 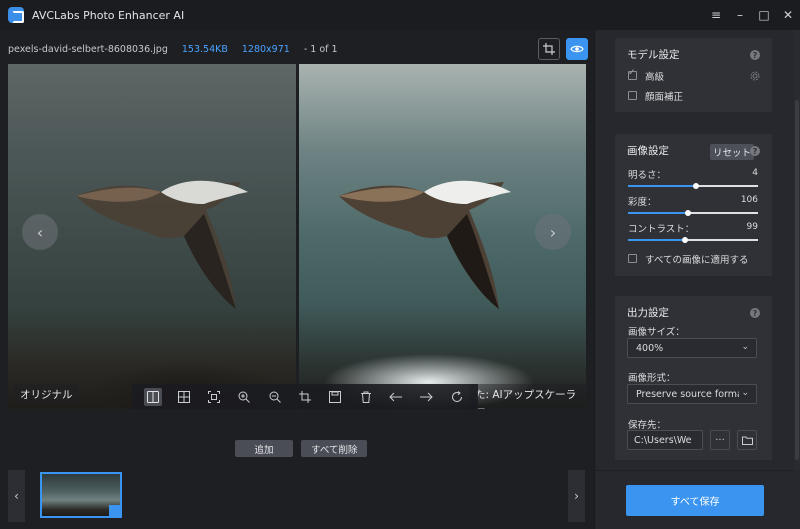 I want to click on list-actions: 追加 すべて削除, so click(x=301, y=448).